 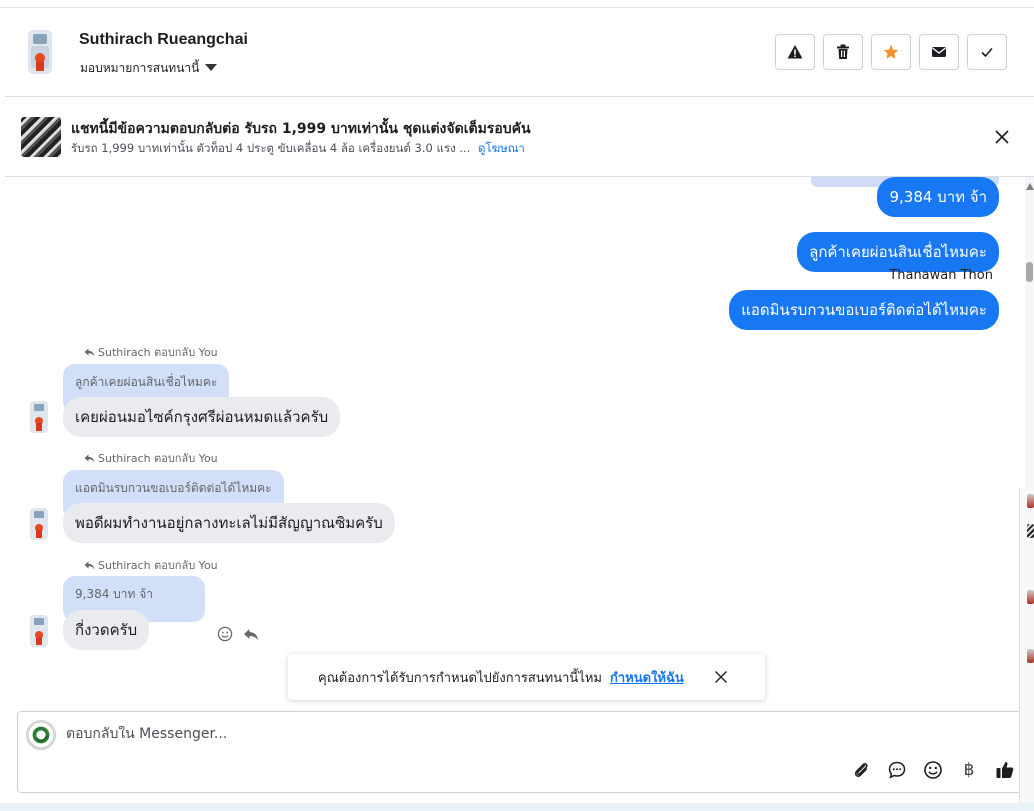 I want to click on outgoing-message: แอดมินรบกวนขอเบอร์ติดต่อได้ไหมคะ, so click(x=864, y=310).